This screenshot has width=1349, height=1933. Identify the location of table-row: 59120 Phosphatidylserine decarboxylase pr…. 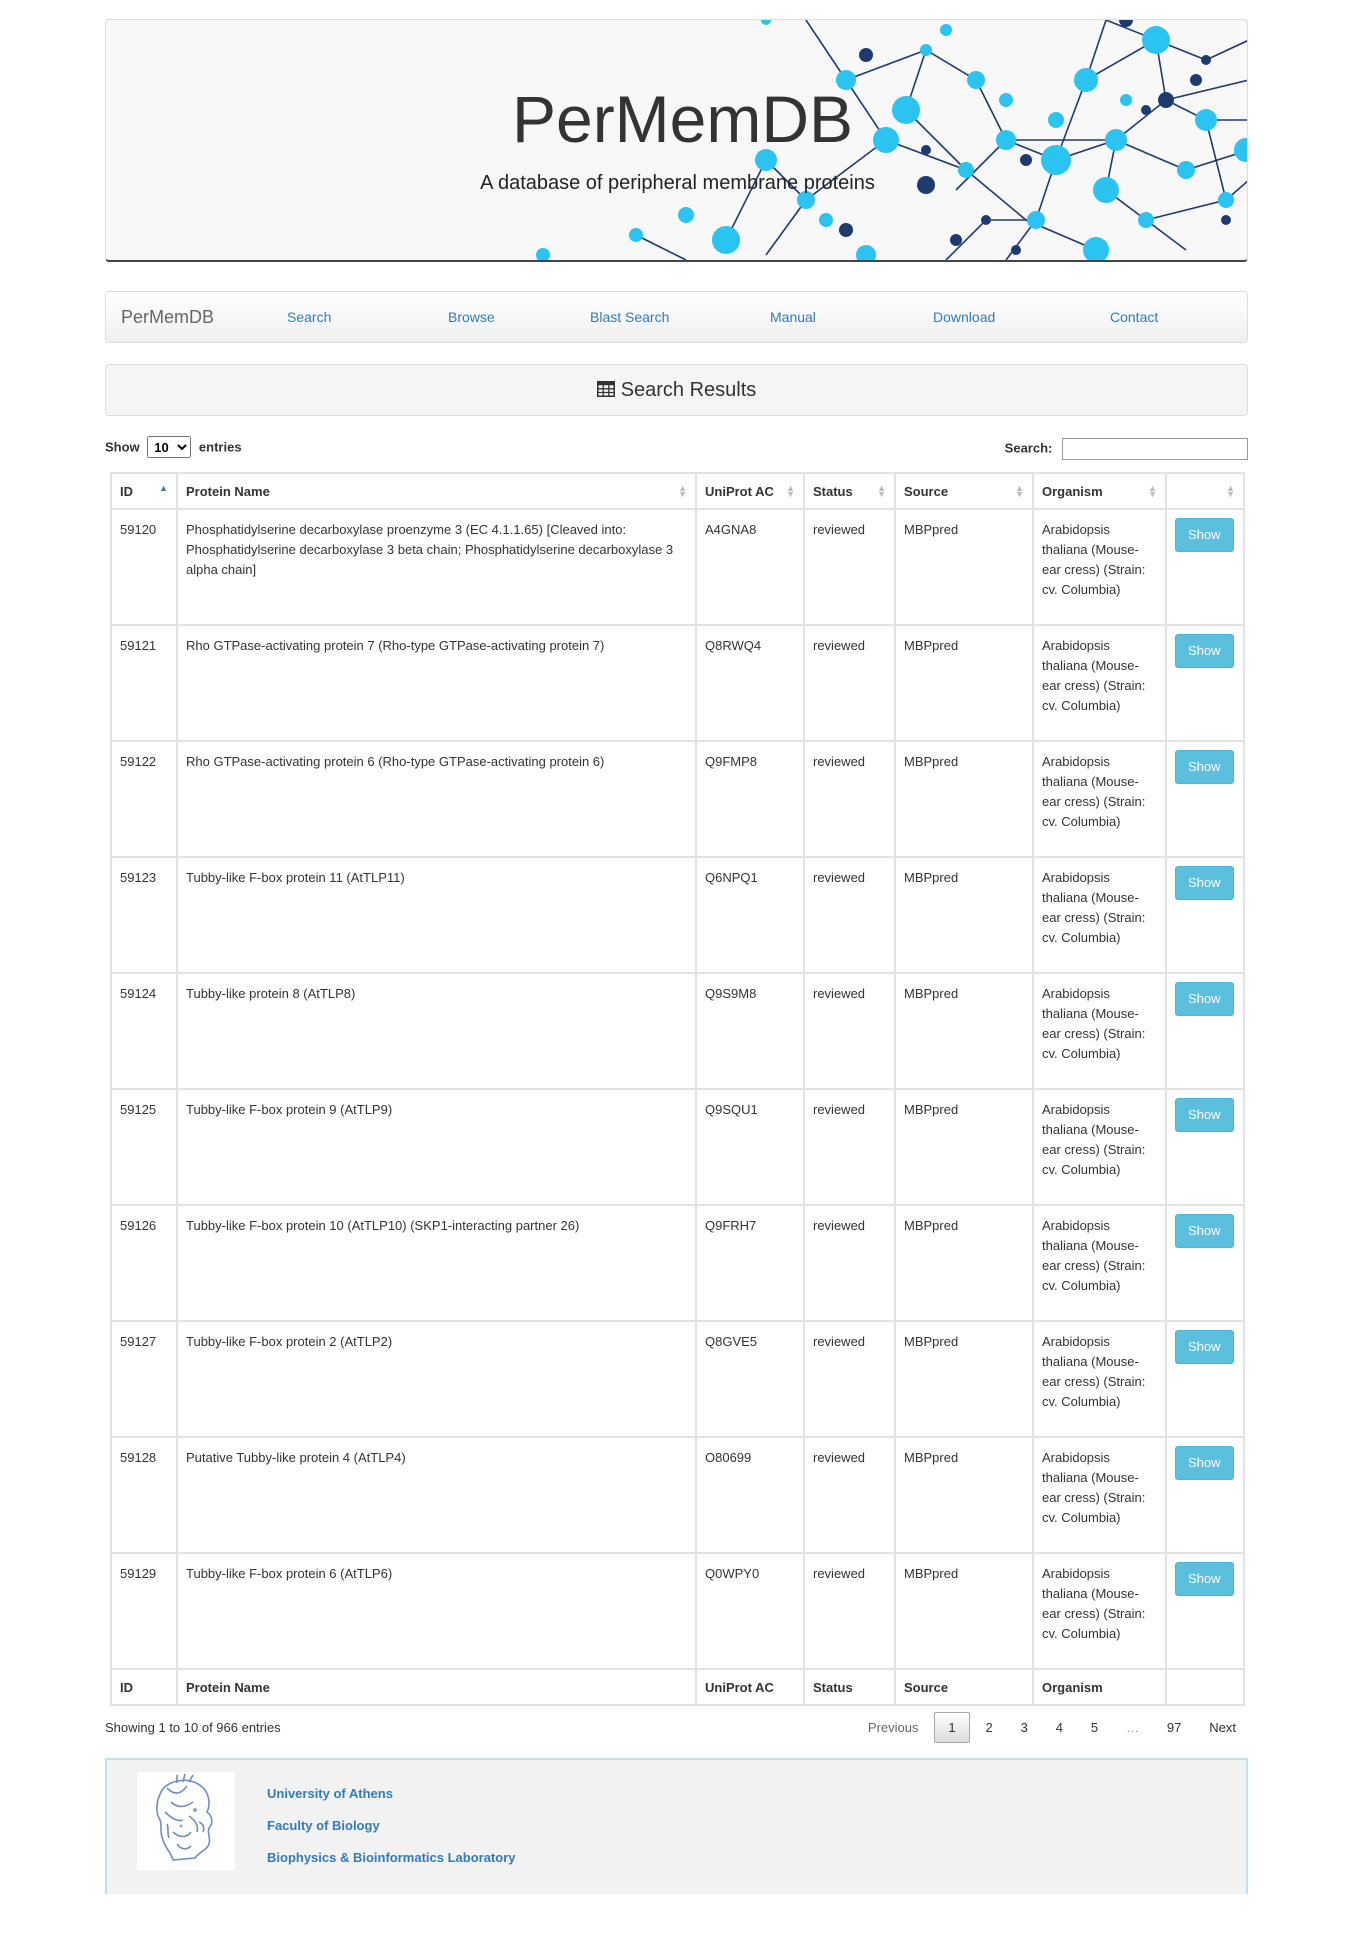
(677, 567).